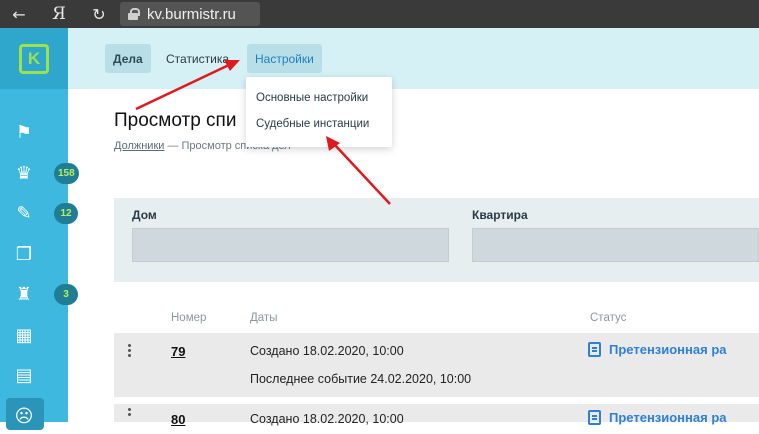 Image resolution: width=759 pixels, height=434 pixels. What do you see at coordinates (264, 318) in the screenshot?
I see `column-header-dates: Даты` at bounding box center [264, 318].